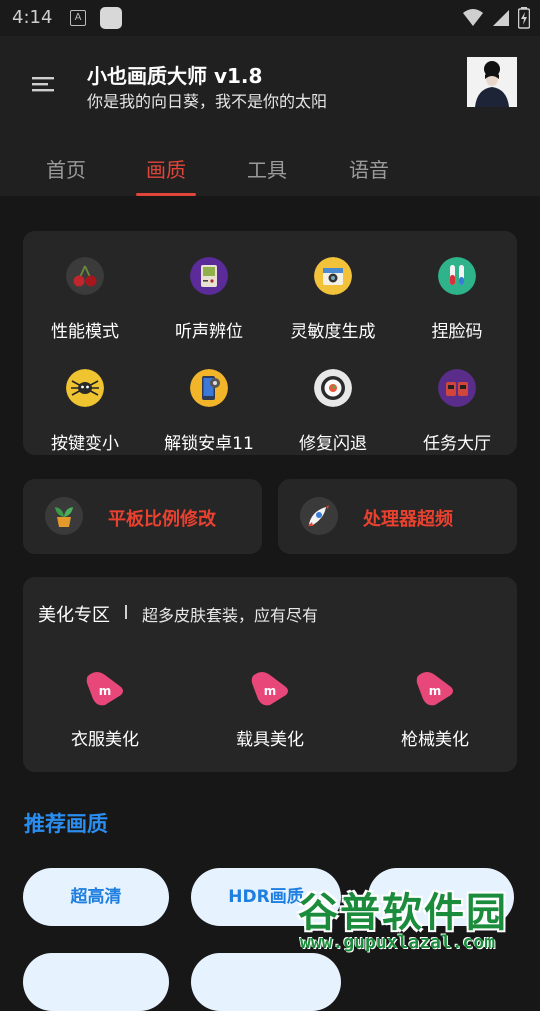 The height and width of the screenshot is (1011, 540). What do you see at coordinates (333, 413) in the screenshot?
I see `grid-item-fix-crash: 修复闪退` at bounding box center [333, 413].